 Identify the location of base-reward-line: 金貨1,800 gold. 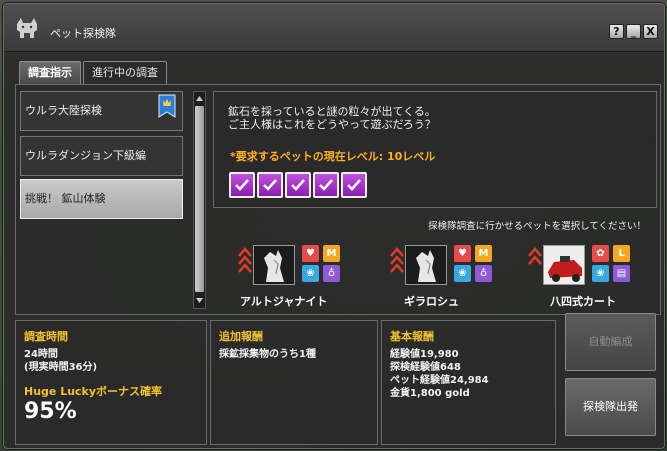
(430, 393).